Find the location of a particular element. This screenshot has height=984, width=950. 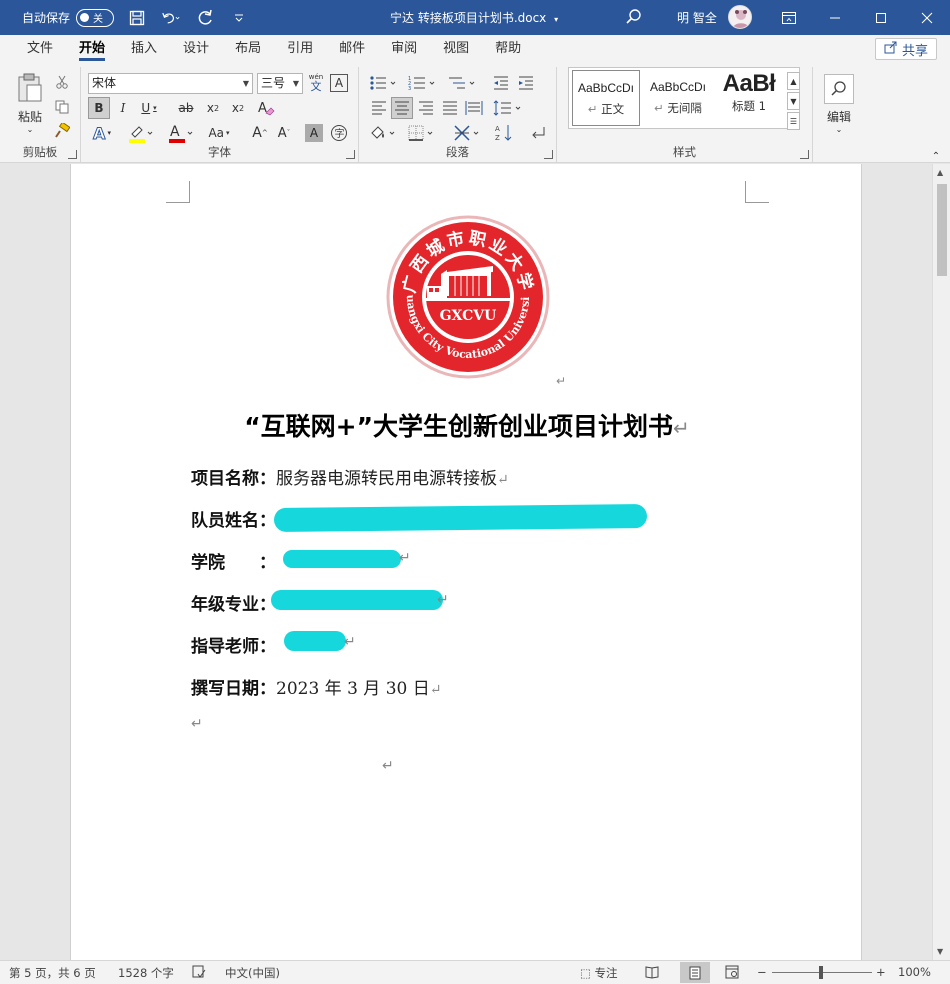

scroll-down-icon: ▼ is located at coordinates (940, 951).